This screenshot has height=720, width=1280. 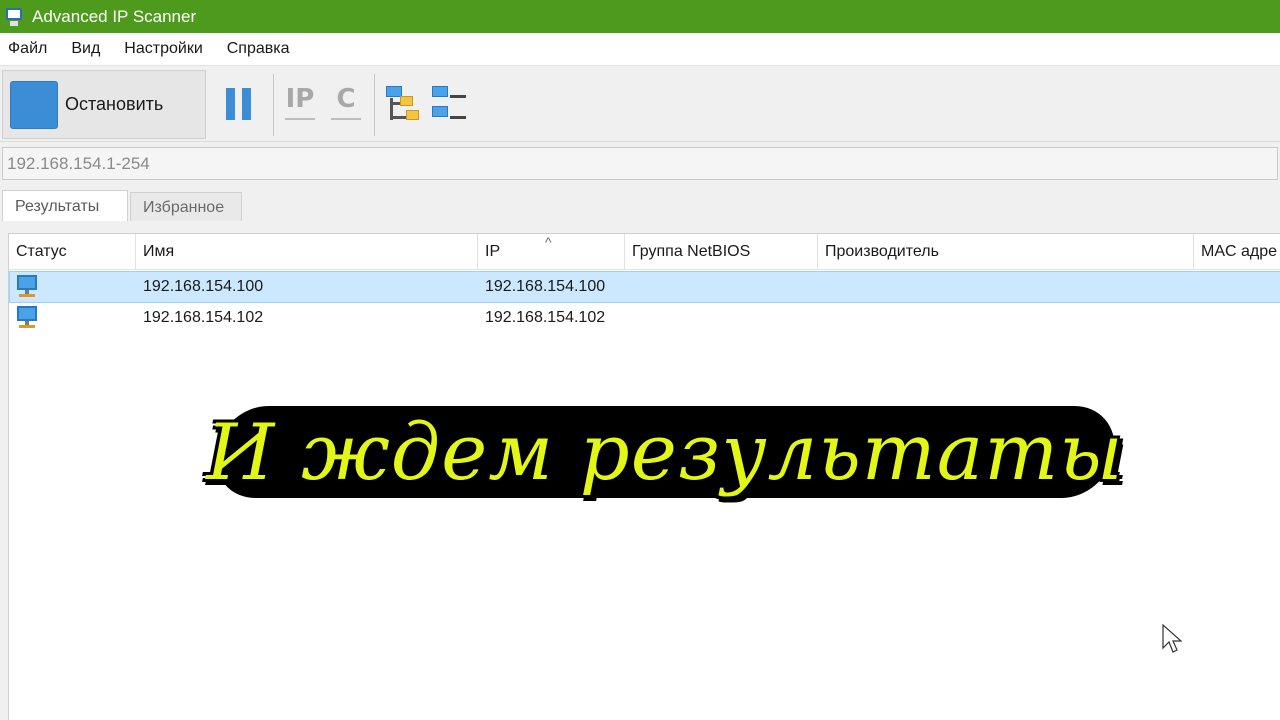 I want to click on menu-view: Вид, so click(x=85, y=49).